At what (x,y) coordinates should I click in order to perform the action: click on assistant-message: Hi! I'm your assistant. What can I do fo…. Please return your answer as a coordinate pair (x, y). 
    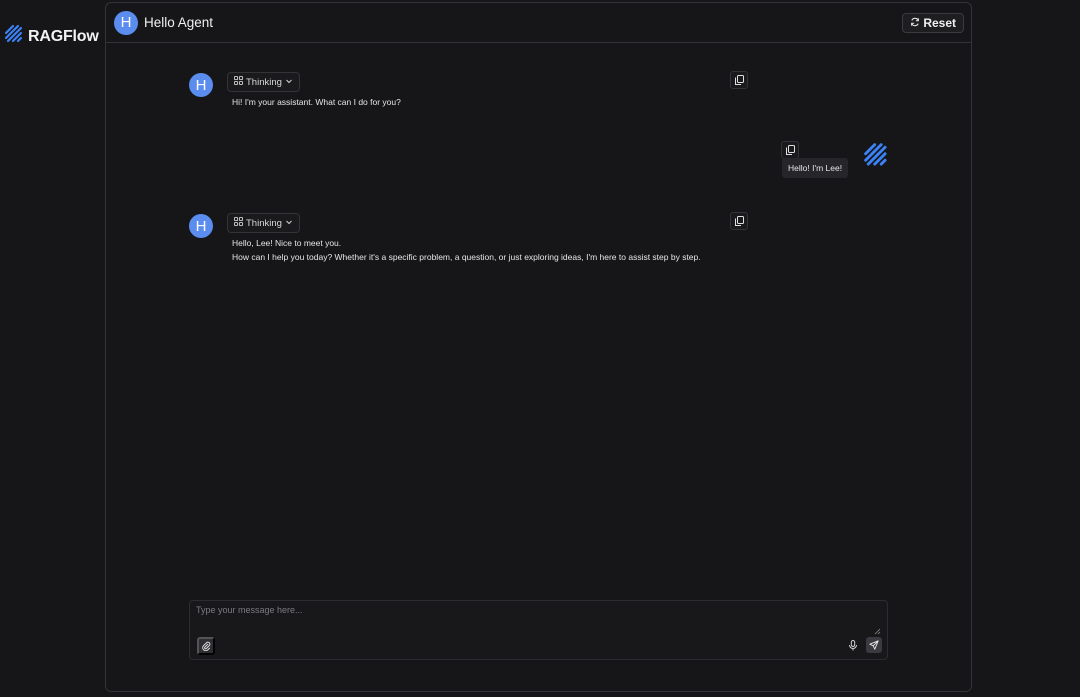
    Looking at the image, I should click on (316, 102).